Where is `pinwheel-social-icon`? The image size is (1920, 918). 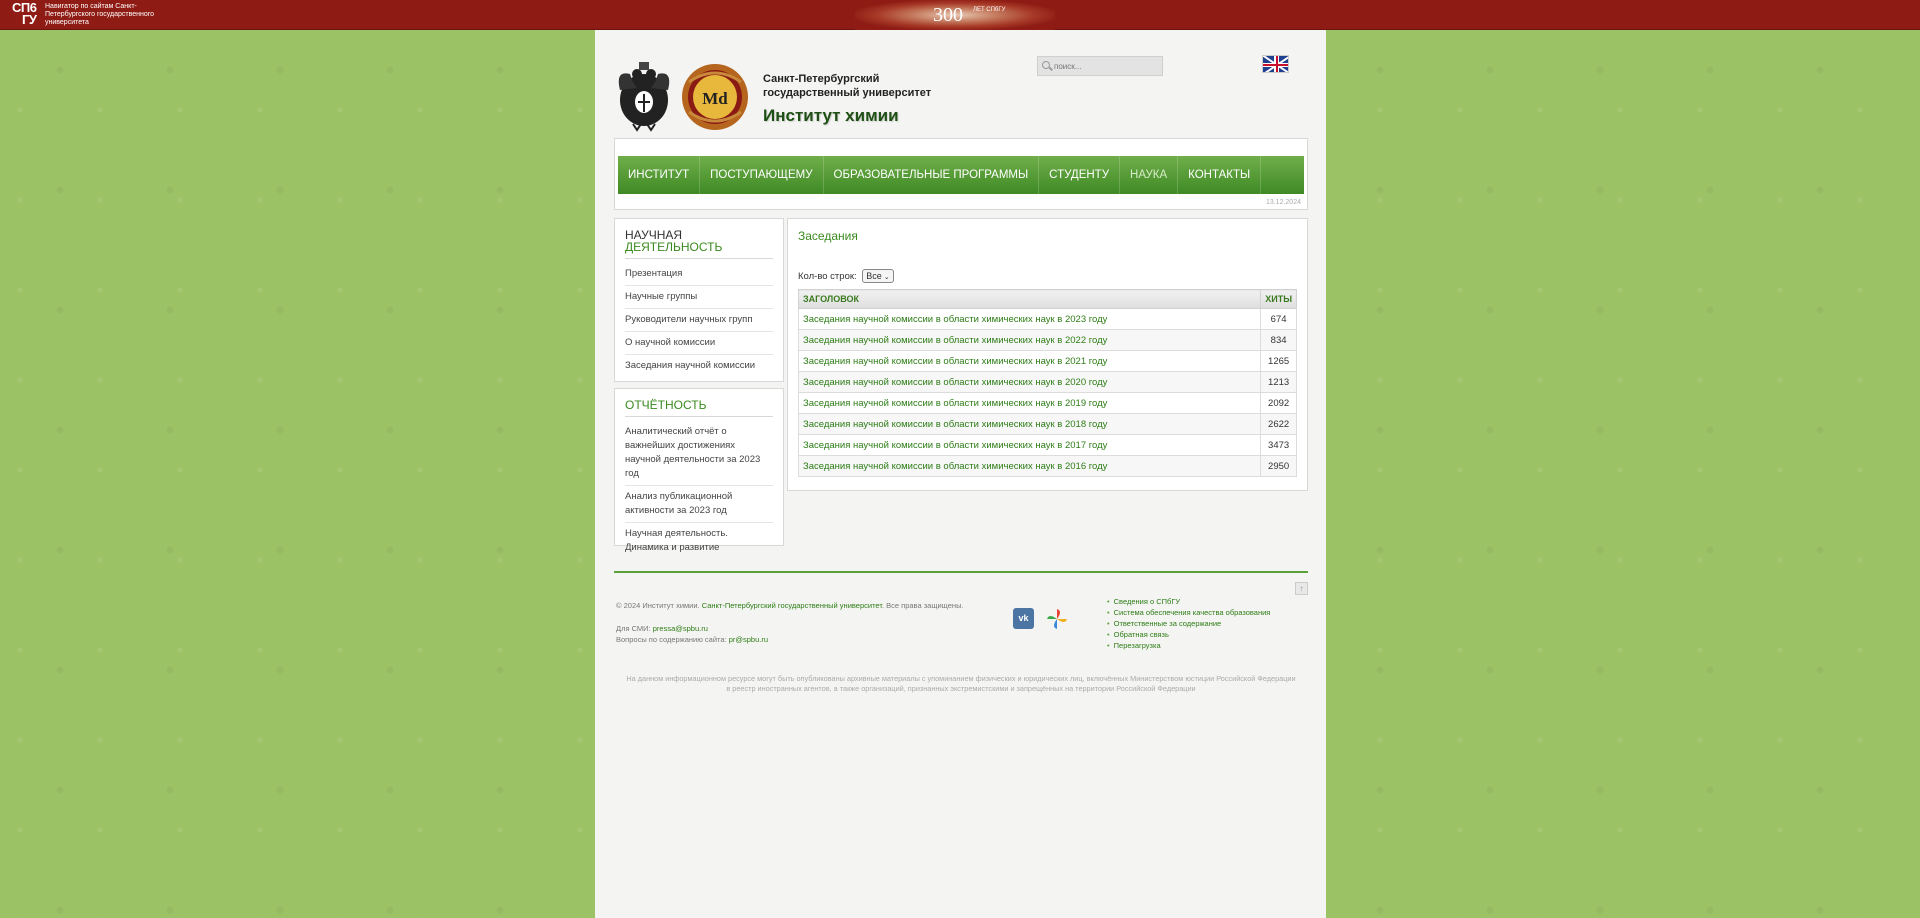
pinwheel-social-icon is located at coordinates (1057, 619).